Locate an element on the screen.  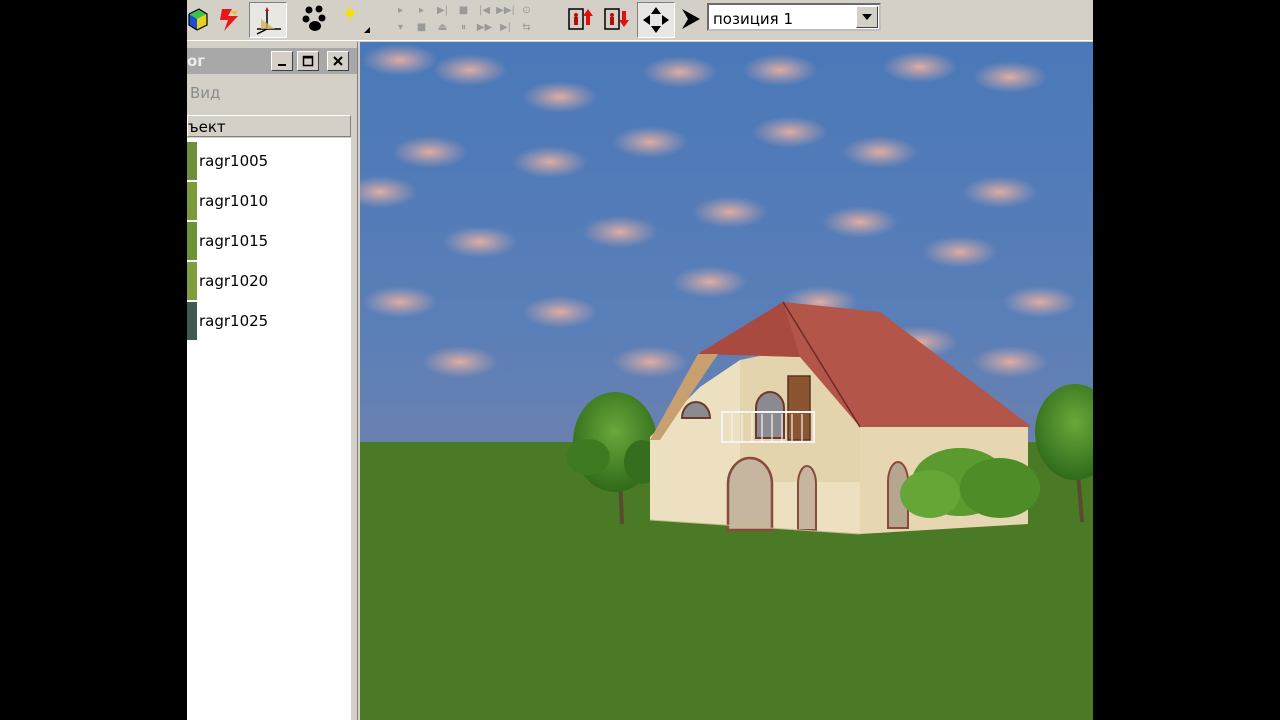
close-icon is located at coordinates (338, 61).